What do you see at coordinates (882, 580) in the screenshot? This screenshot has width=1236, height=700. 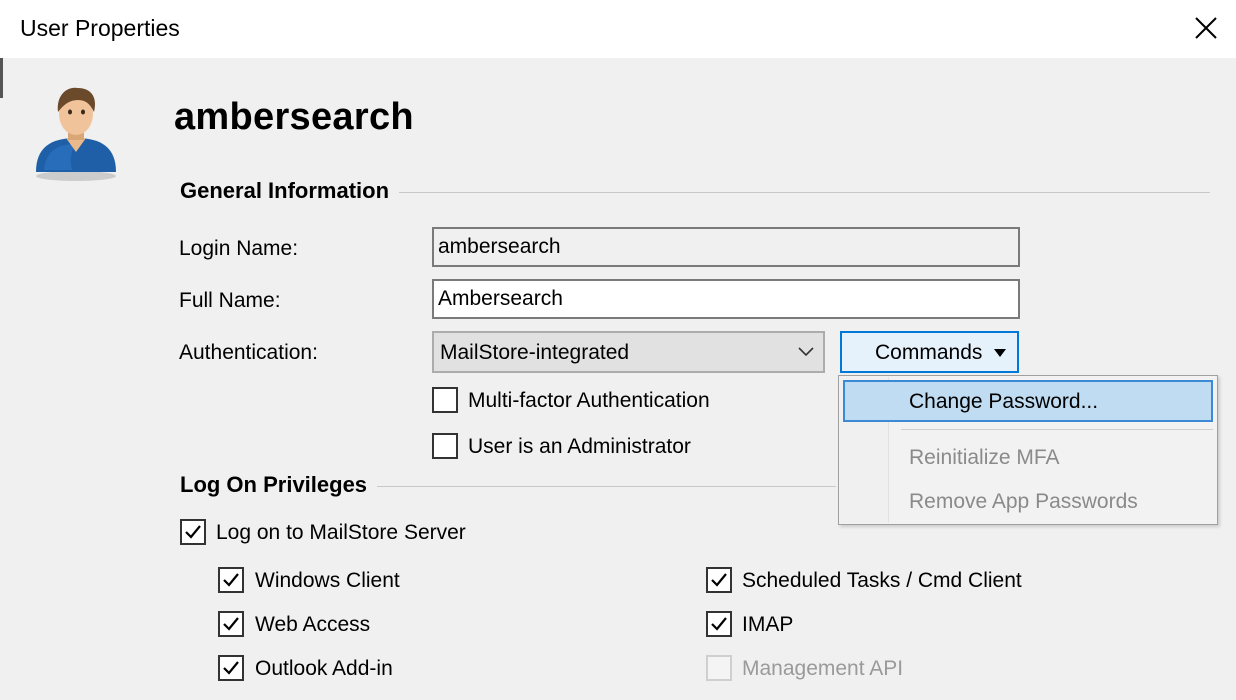 I see `scheduled-tasks-label: Scheduled Tasks / Cmd Client` at bounding box center [882, 580].